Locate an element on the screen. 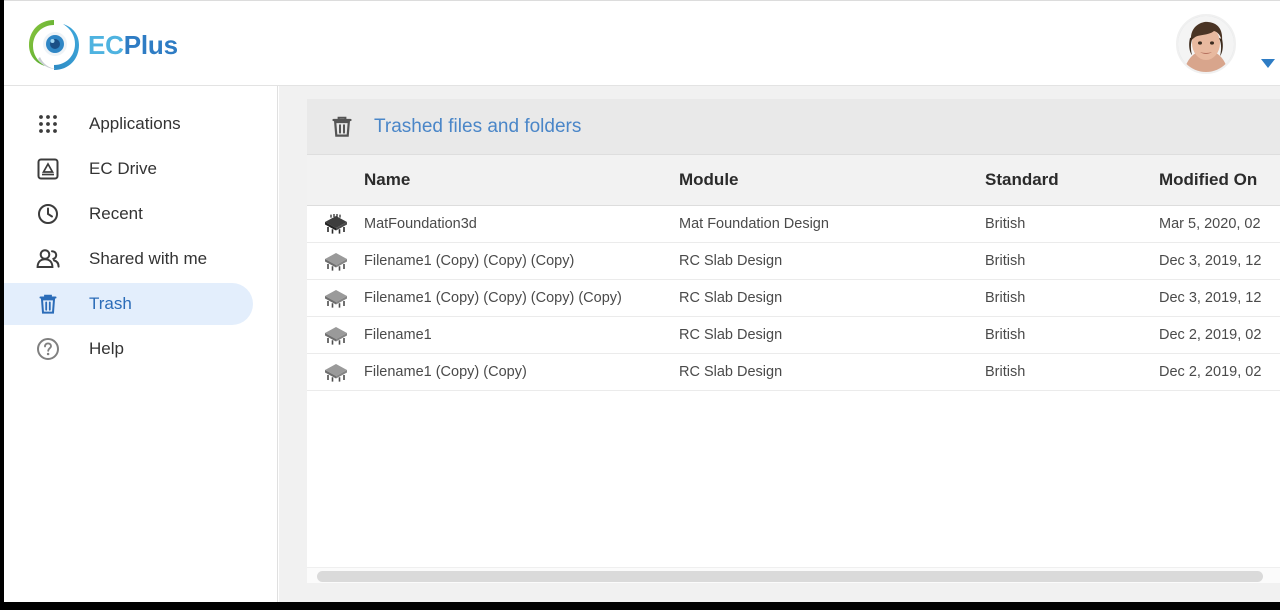 This screenshot has width=1280, height=610. brand-name-plus: Plus is located at coordinates (150, 45).